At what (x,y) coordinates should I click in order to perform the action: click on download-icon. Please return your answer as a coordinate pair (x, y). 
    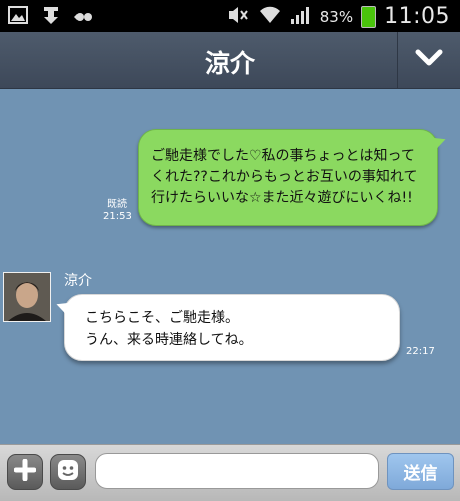
    Looking at the image, I should click on (51, 17).